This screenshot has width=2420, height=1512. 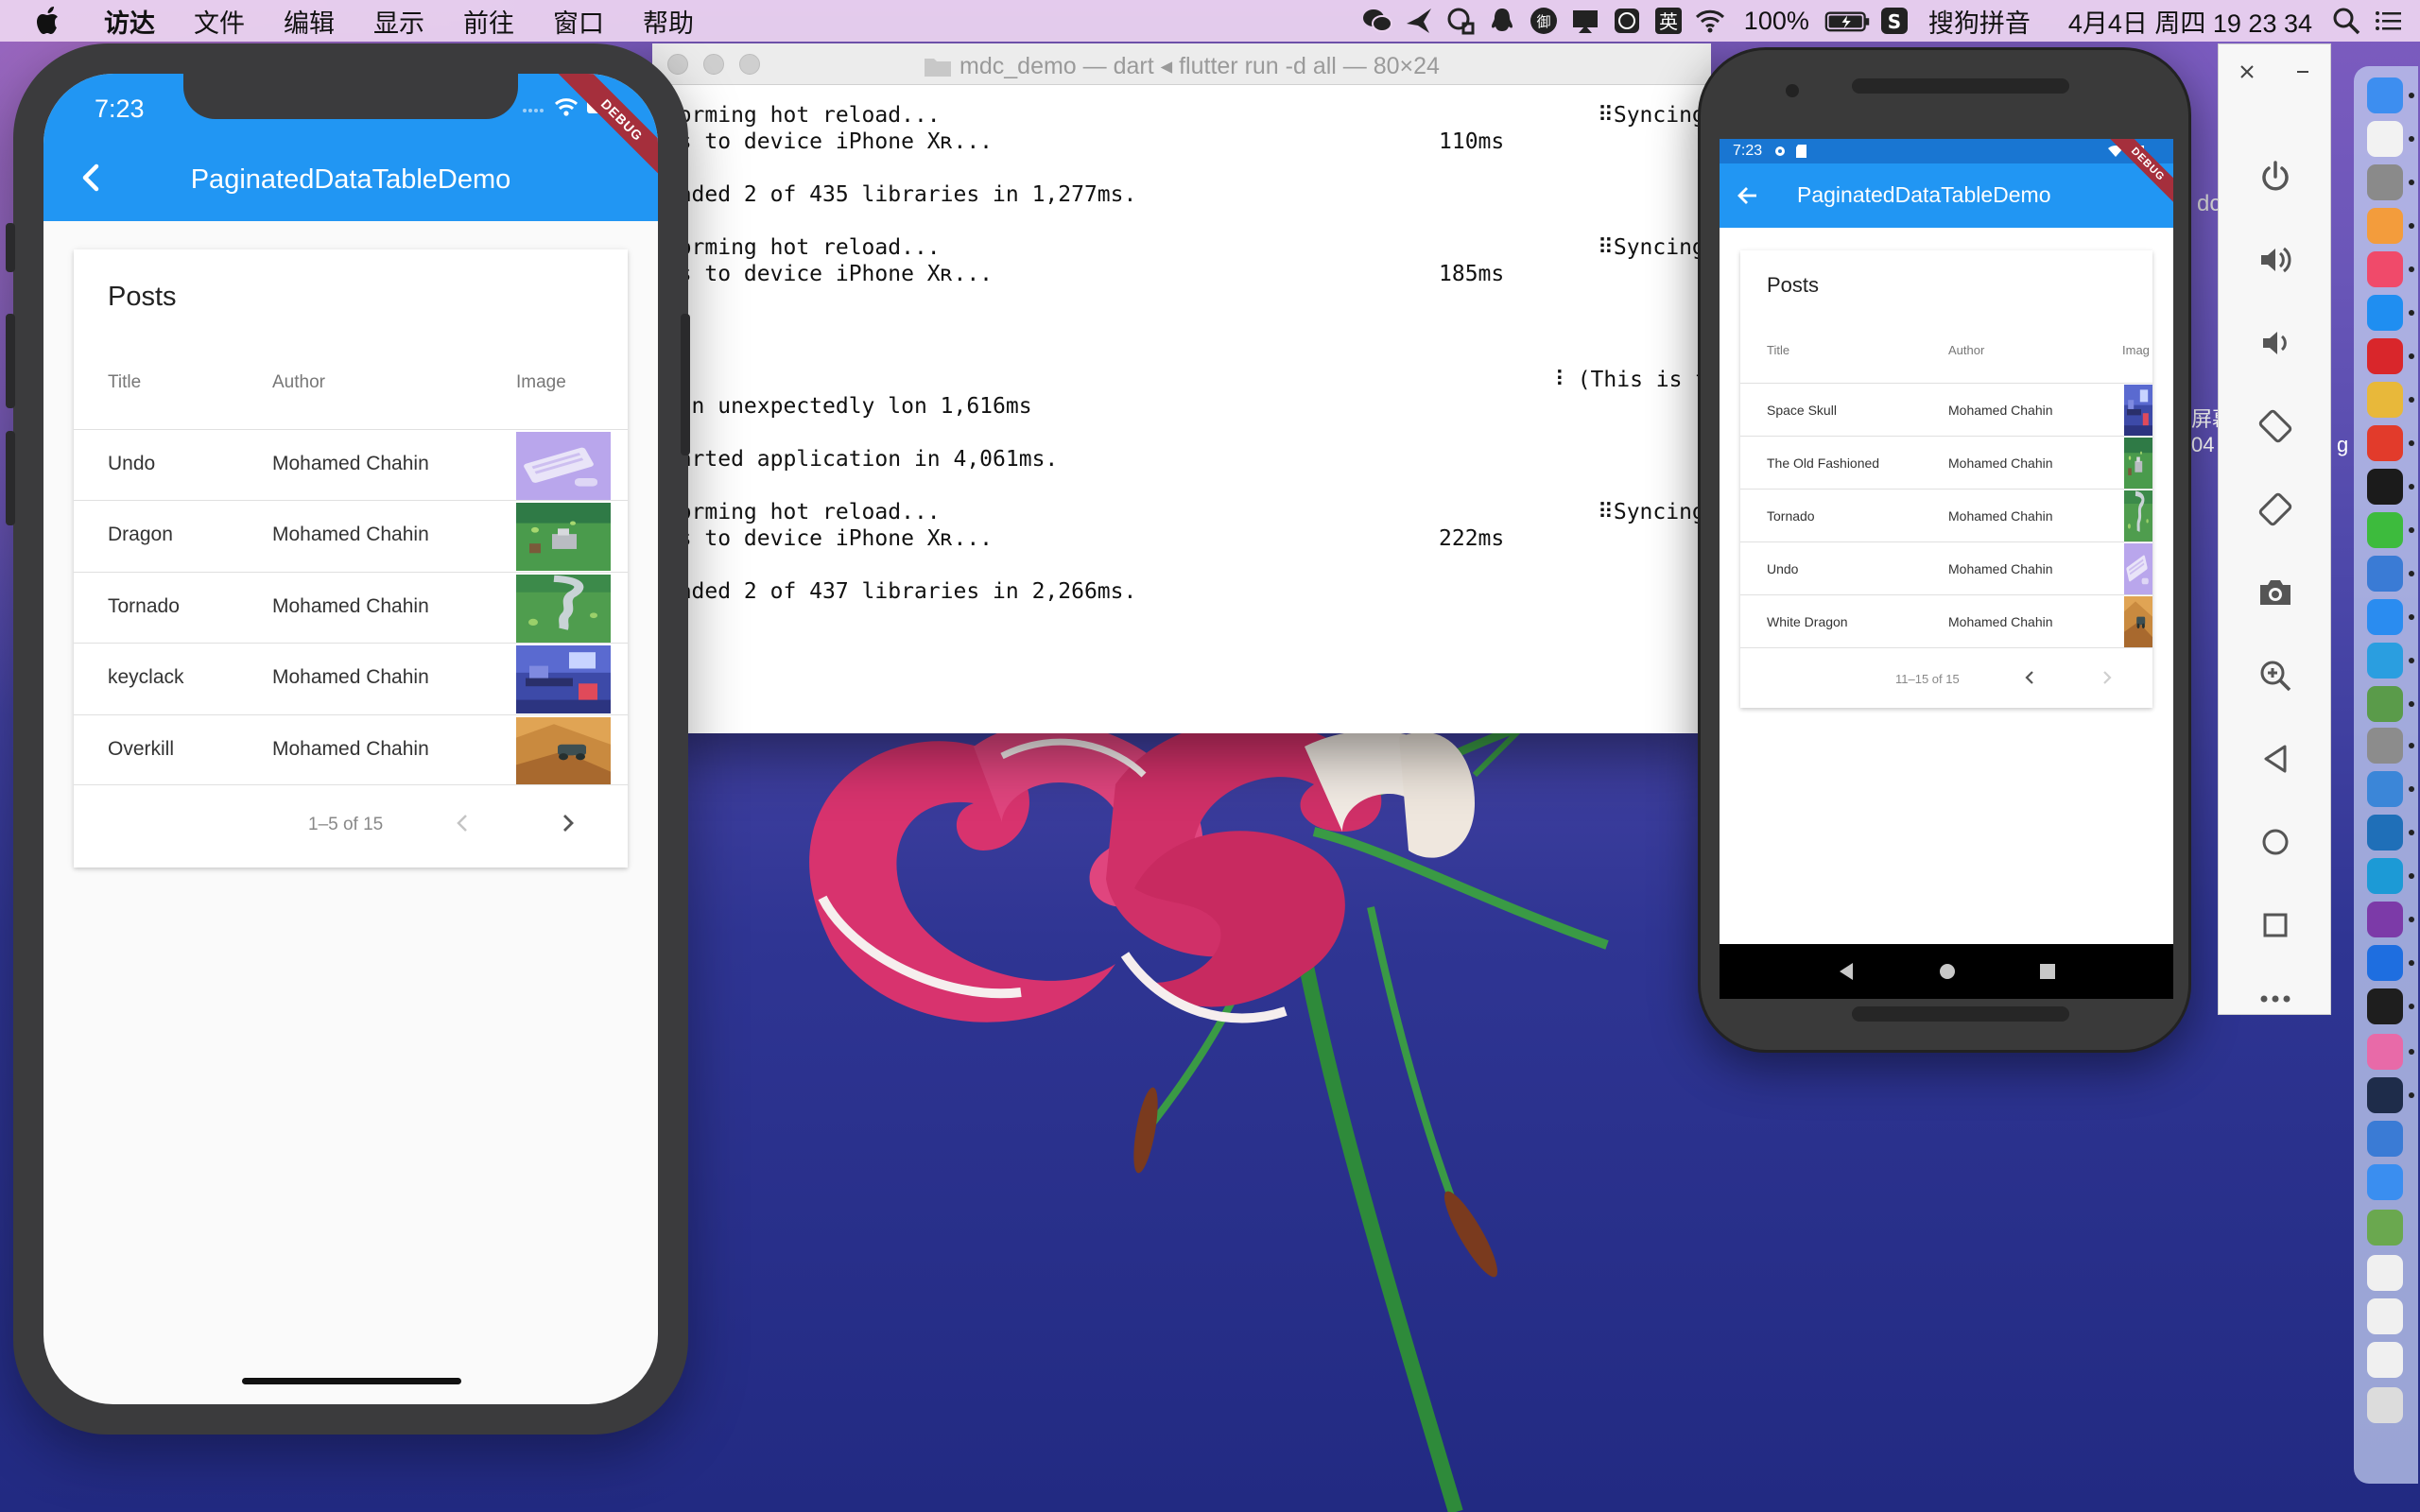 What do you see at coordinates (1946, 462) in the screenshot?
I see `table-row: The Old Fashioned Mohamed Chahin` at bounding box center [1946, 462].